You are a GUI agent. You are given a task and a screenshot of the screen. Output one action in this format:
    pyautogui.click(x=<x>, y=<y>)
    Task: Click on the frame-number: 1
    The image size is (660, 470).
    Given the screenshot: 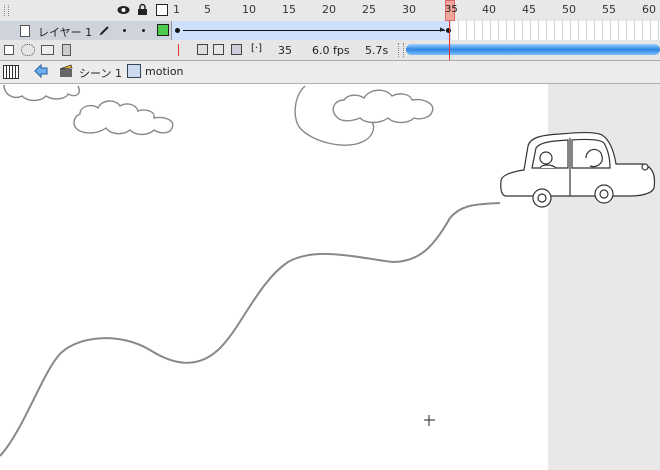 What is the action you would take?
    pyautogui.click(x=176, y=9)
    